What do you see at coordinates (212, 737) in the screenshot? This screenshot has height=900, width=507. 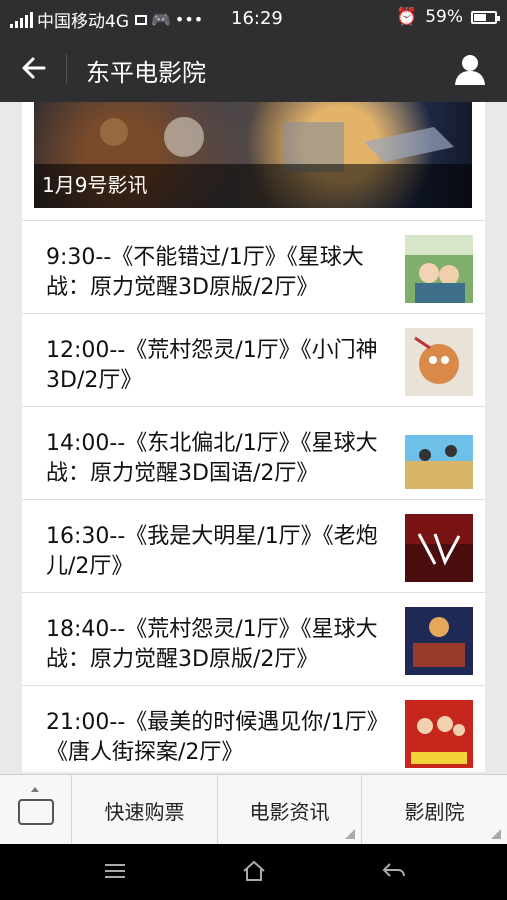 I see `schedule-text: 21:00--《最美的时候遇见你/1厅》《唐人街探案/2厅》` at bounding box center [212, 737].